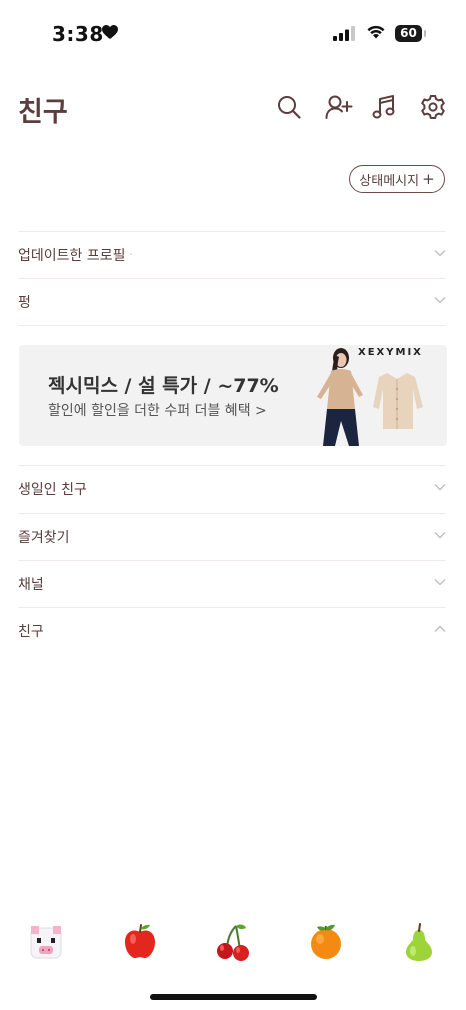  Describe the element at coordinates (408, 33) in the screenshot. I see `battery-level: 60` at that location.